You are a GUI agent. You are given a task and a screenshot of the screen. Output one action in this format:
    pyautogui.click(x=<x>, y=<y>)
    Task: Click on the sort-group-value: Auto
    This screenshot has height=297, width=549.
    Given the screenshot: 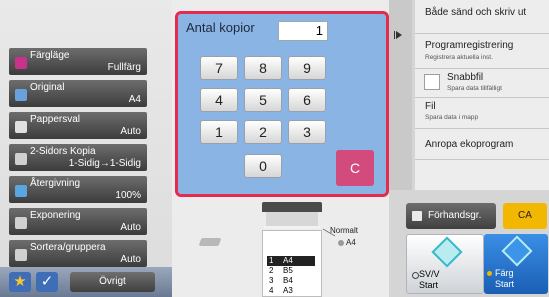 What is the action you would take?
    pyautogui.click(x=130, y=259)
    